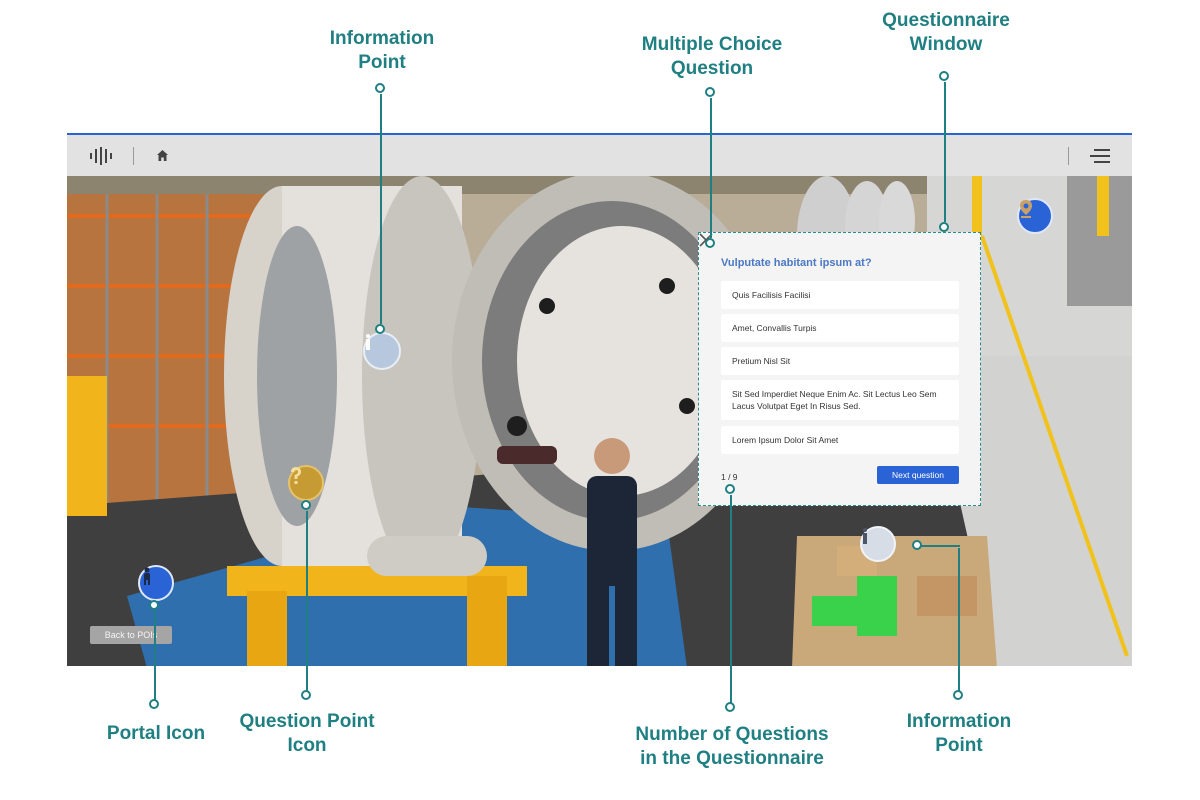  Describe the element at coordinates (307, 745) in the screenshot. I see `callout-line-2: Icon` at that location.